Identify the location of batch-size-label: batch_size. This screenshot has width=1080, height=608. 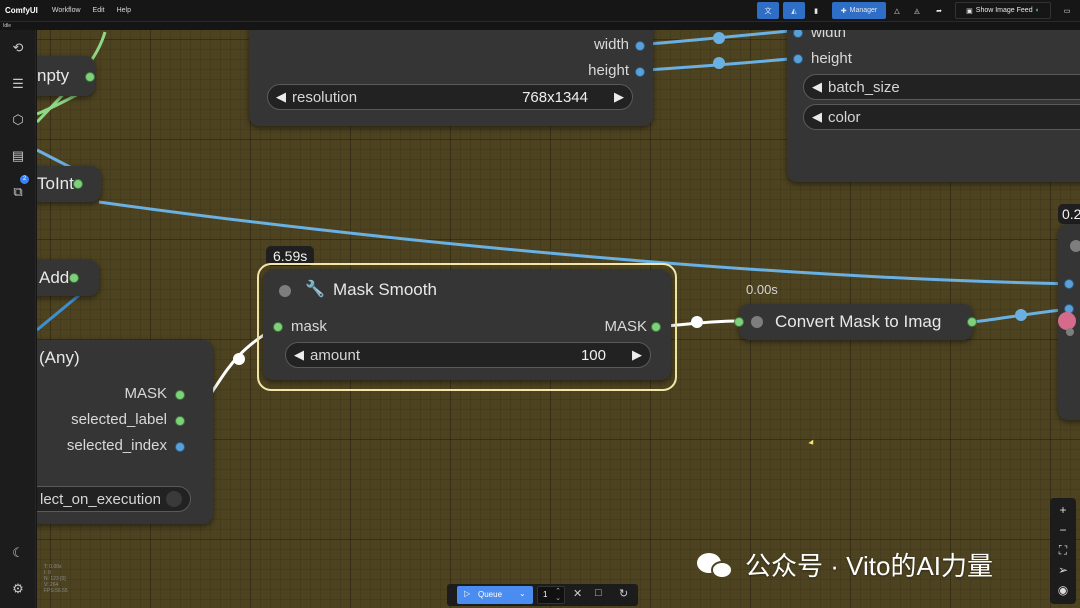
(864, 87).